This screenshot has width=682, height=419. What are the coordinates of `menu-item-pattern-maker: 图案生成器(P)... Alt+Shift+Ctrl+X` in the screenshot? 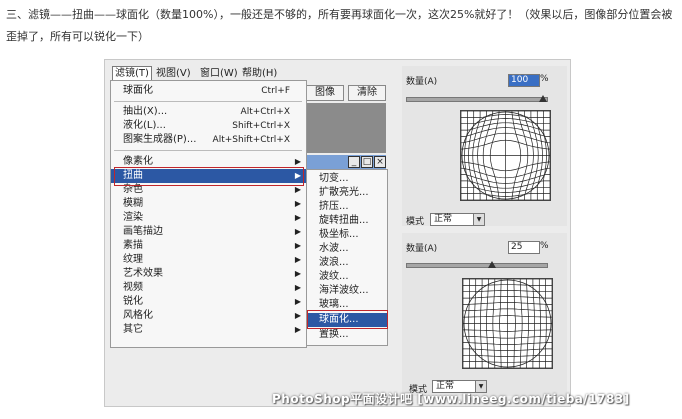 It's located at (208, 140).